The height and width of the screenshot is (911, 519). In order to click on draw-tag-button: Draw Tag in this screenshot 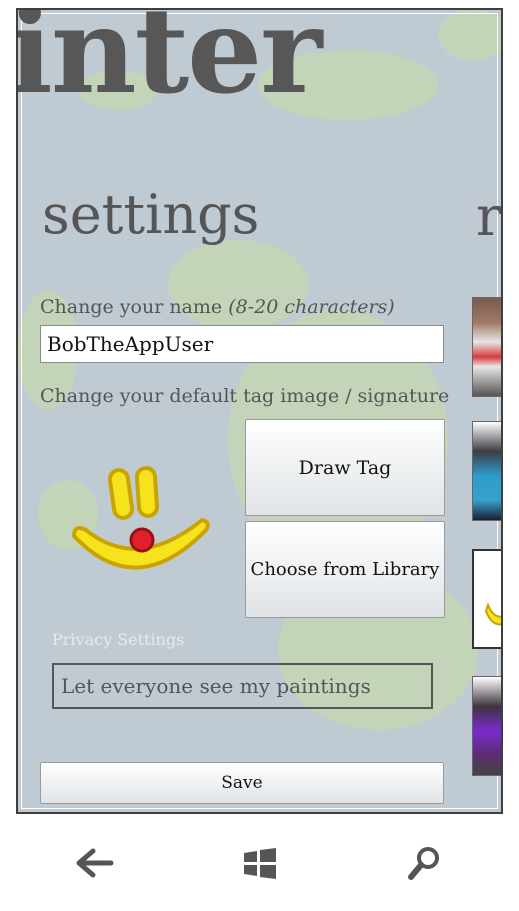, I will do `click(345, 467)`.